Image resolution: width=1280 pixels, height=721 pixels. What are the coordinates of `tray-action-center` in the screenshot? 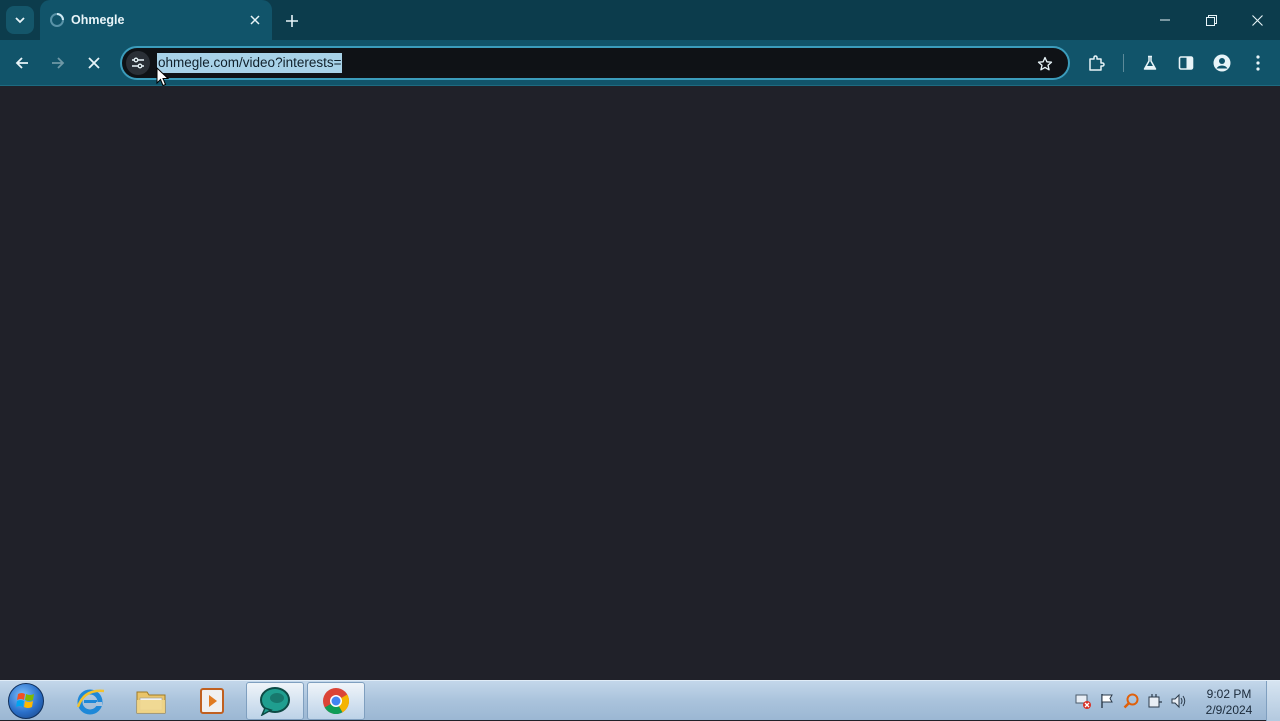 It's located at (1107, 701).